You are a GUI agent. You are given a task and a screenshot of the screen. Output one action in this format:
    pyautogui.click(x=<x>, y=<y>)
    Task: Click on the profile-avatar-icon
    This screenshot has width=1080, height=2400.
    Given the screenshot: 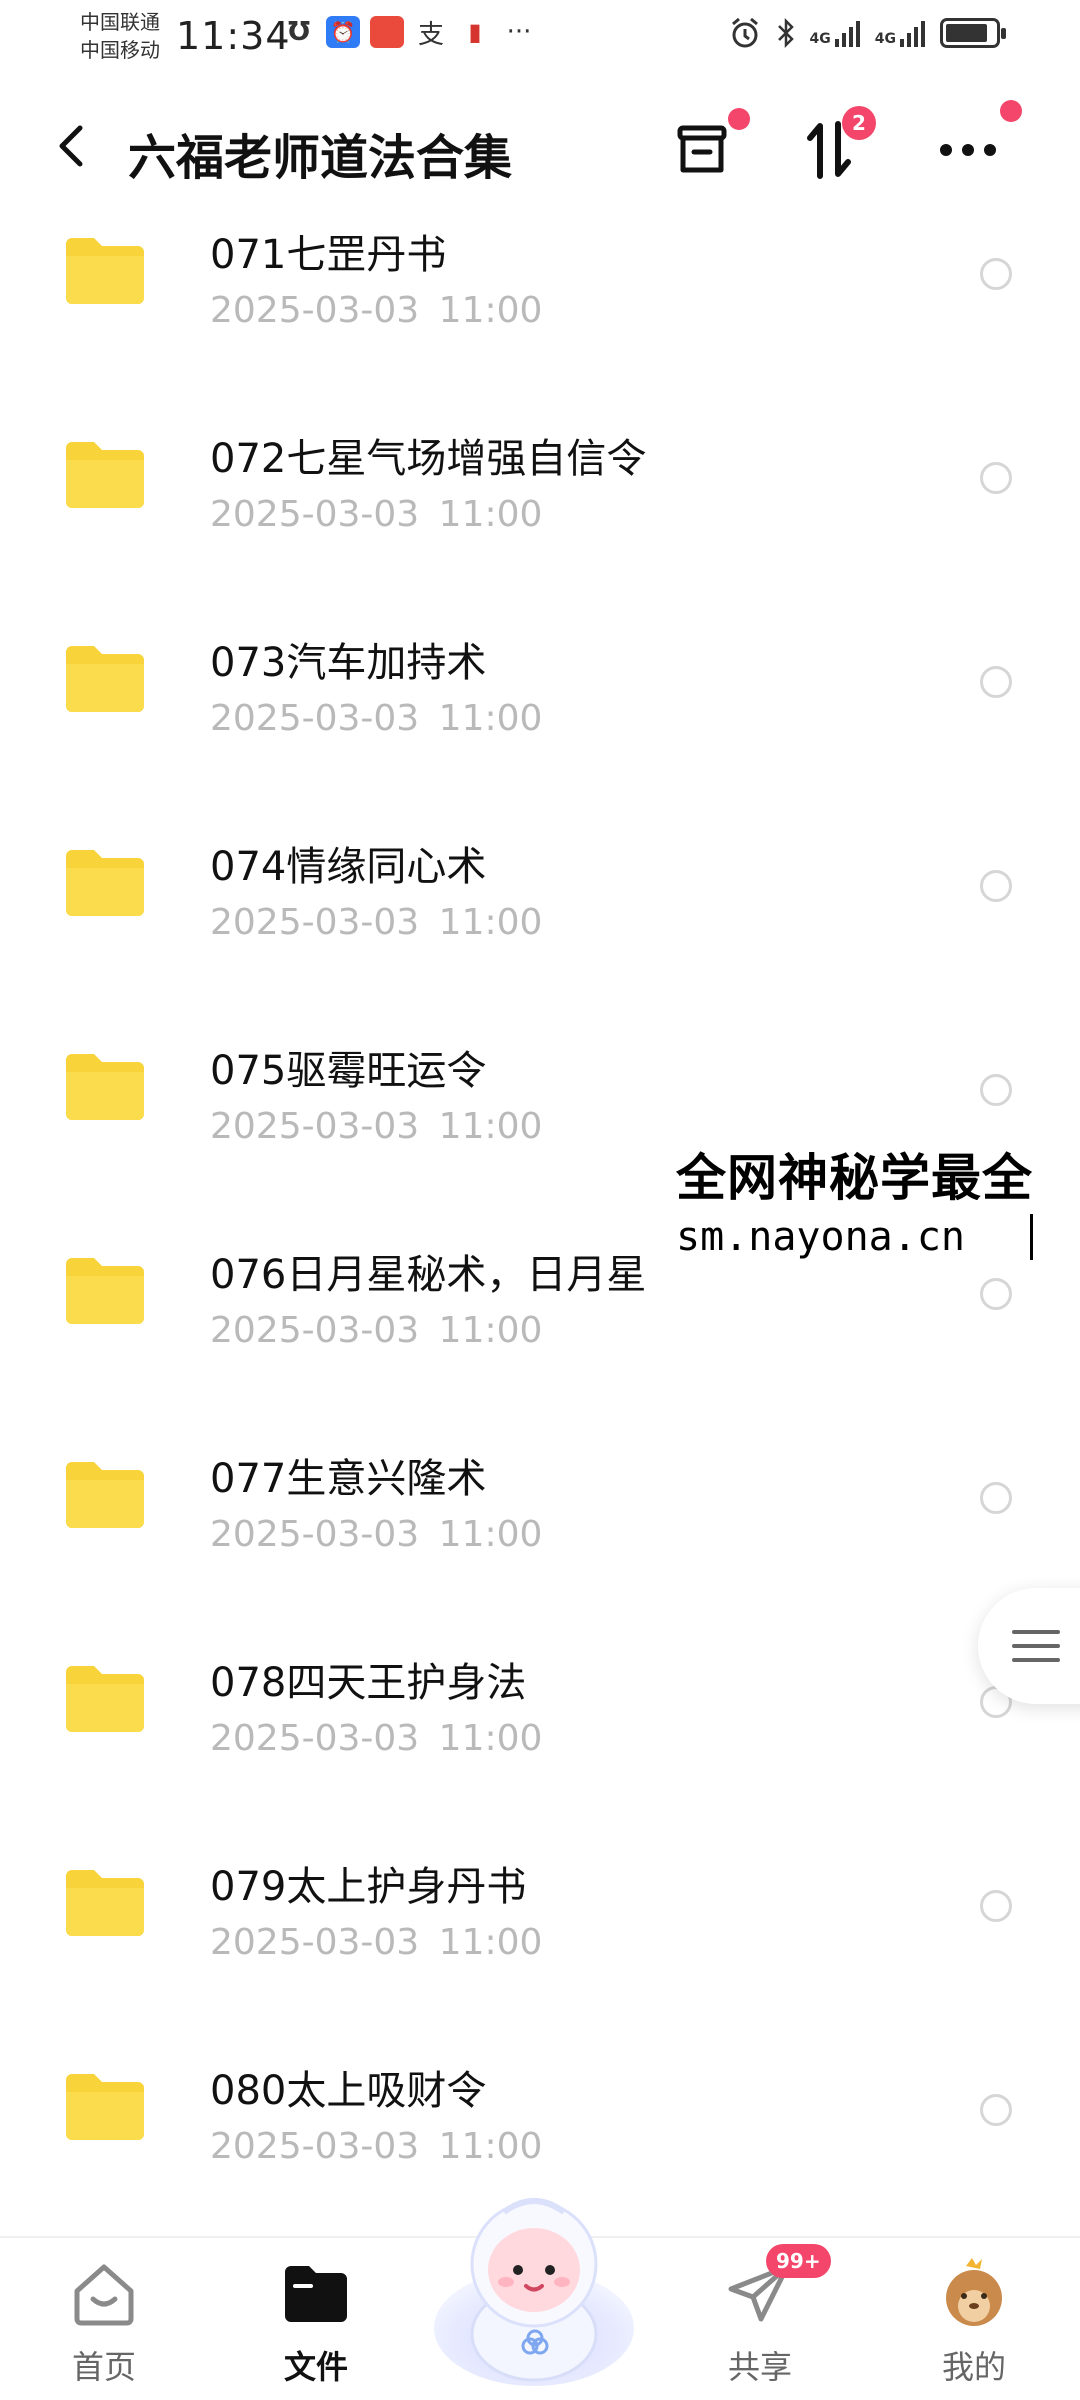 What is the action you would take?
    pyautogui.click(x=974, y=2294)
    